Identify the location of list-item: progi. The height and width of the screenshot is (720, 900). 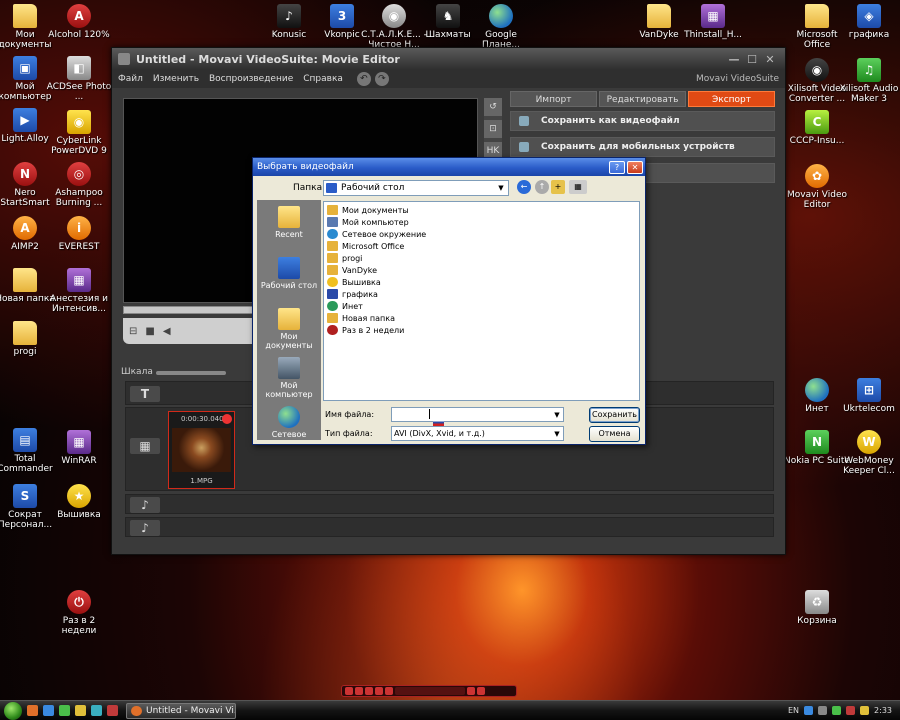
(481, 258).